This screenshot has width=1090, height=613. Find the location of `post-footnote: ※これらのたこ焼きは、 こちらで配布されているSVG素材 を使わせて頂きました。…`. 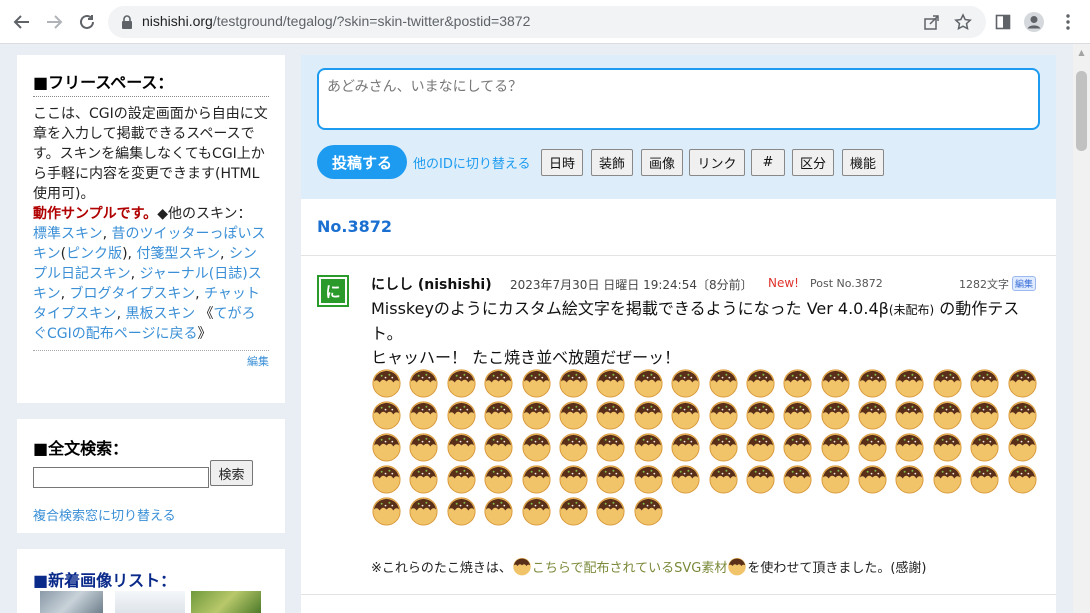

post-footnote: ※これらのたこ焼きは、 こちらで配布されているSVG素材 を使わせて頂きました。… is located at coordinates (649, 566).